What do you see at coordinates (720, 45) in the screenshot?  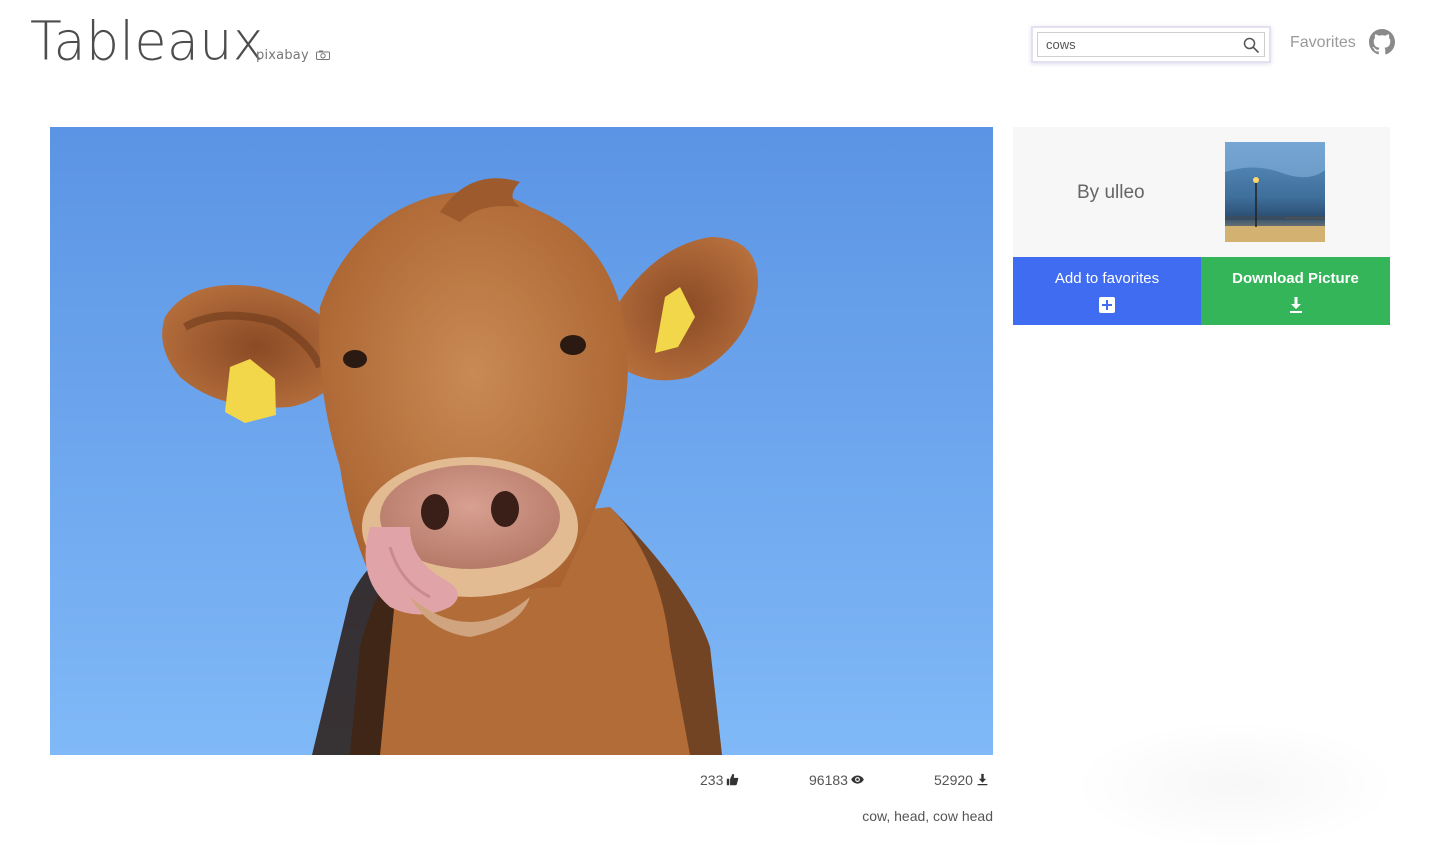 I see `header: Tableaux pixabay Favorites` at bounding box center [720, 45].